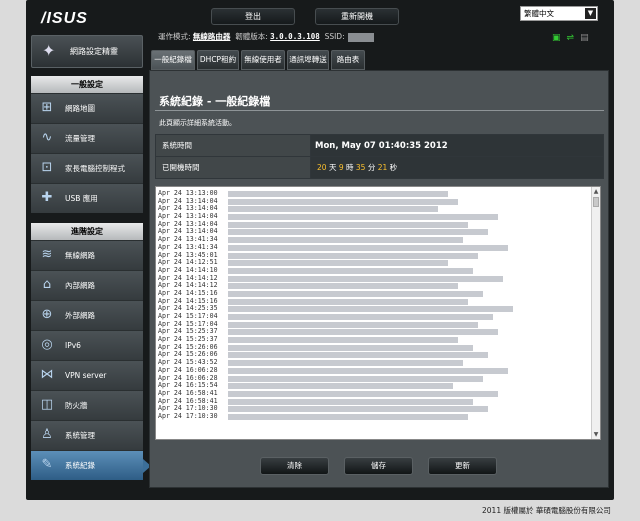 The height and width of the screenshot is (521, 640). Describe the element at coordinates (87, 51) in the screenshot. I see `quick-setup-button: ✦ 網路設定精靈` at that location.